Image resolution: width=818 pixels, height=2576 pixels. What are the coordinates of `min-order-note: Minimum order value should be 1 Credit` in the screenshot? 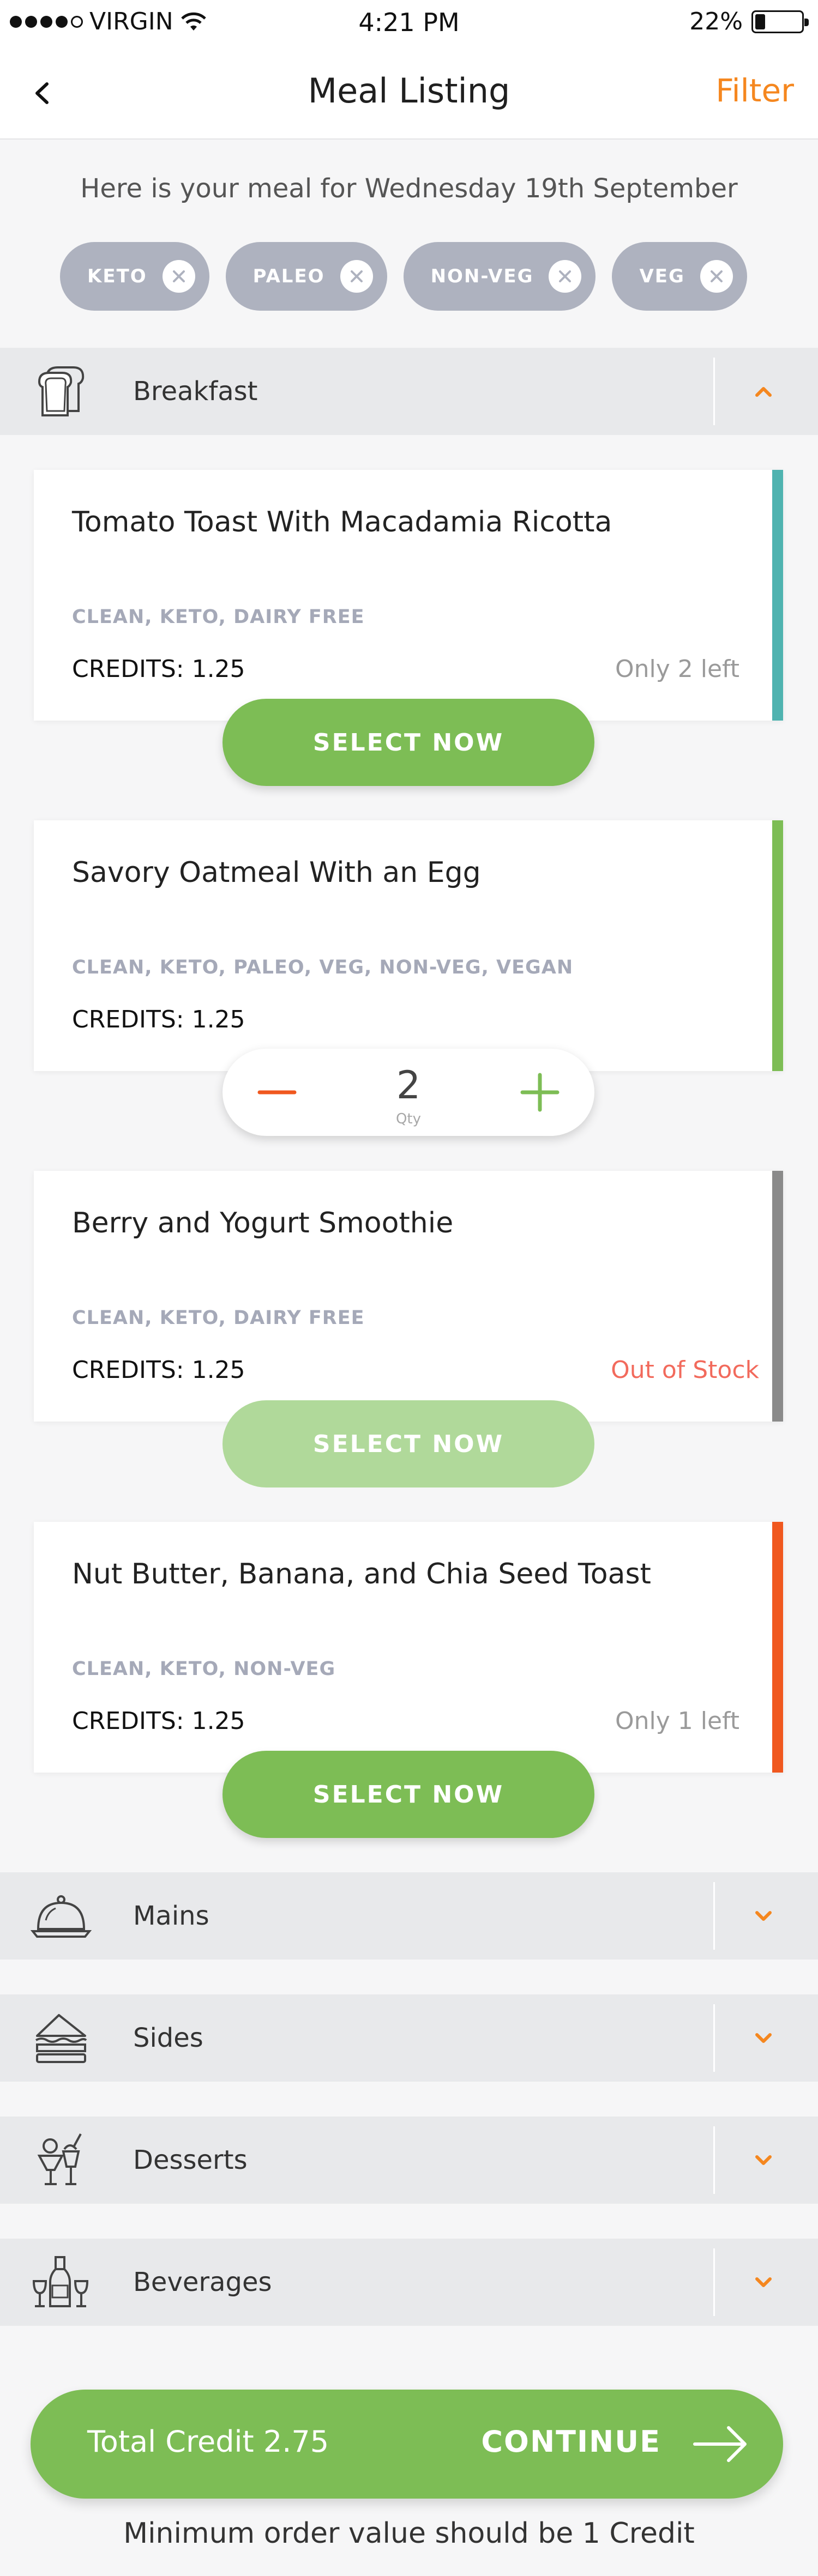 It's located at (409, 2533).